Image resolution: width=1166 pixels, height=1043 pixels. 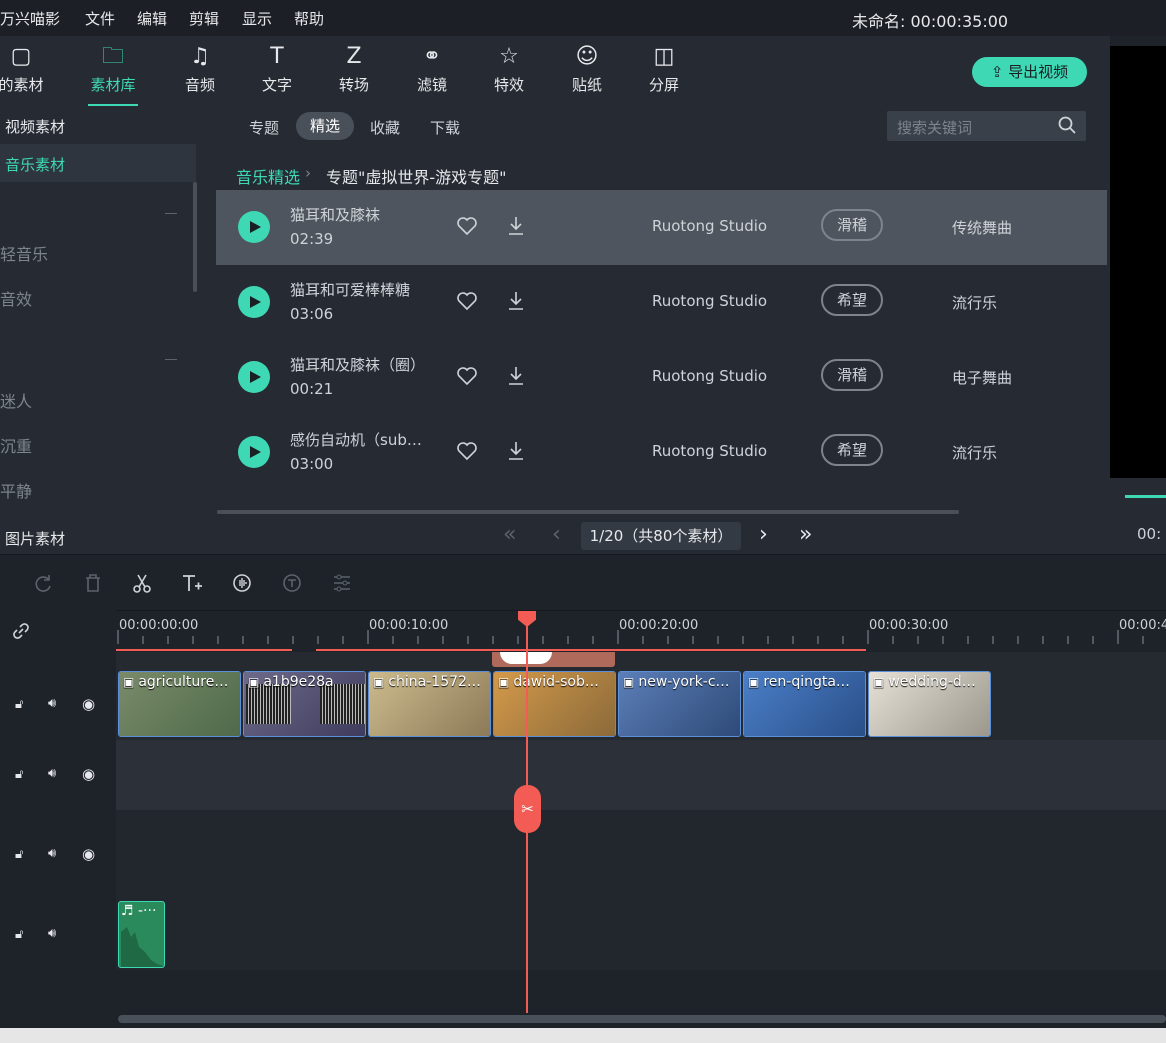 I want to click on track-duration: 03:00, so click(x=312, y=464).